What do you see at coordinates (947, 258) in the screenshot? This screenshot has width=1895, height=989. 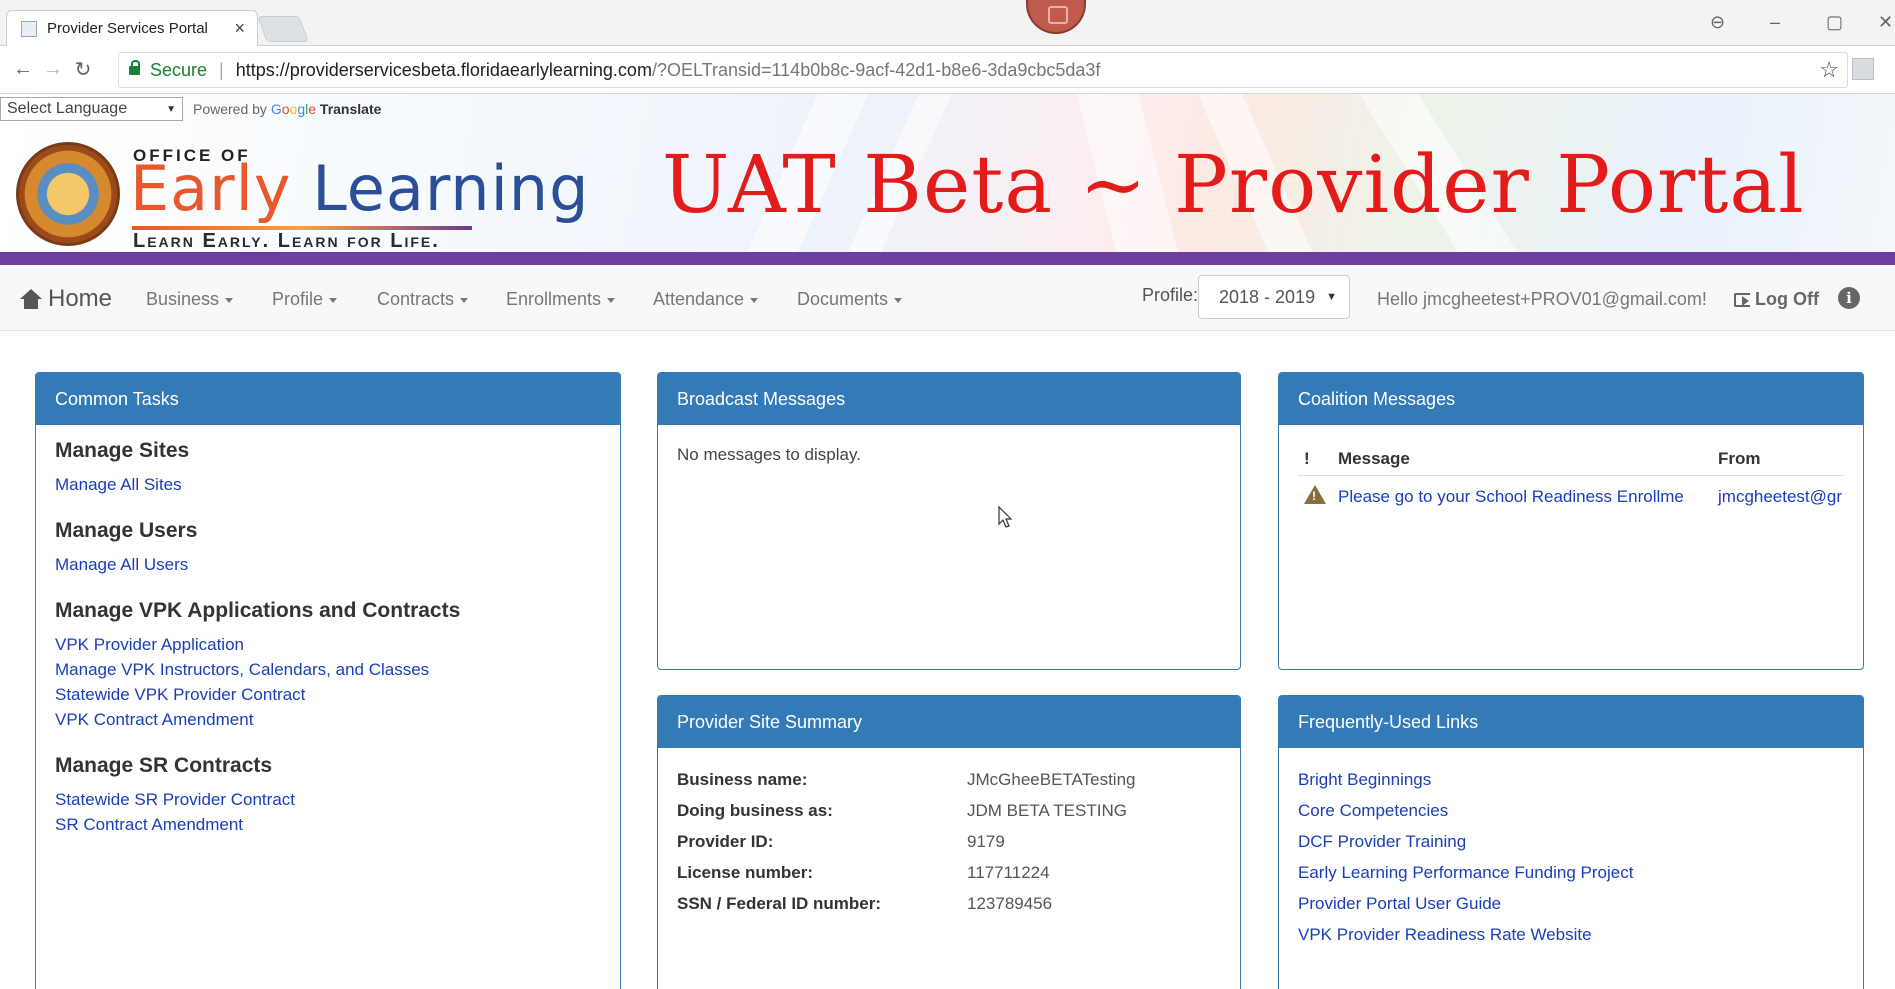 I see `header-divider` at bounding box center [947, 258].